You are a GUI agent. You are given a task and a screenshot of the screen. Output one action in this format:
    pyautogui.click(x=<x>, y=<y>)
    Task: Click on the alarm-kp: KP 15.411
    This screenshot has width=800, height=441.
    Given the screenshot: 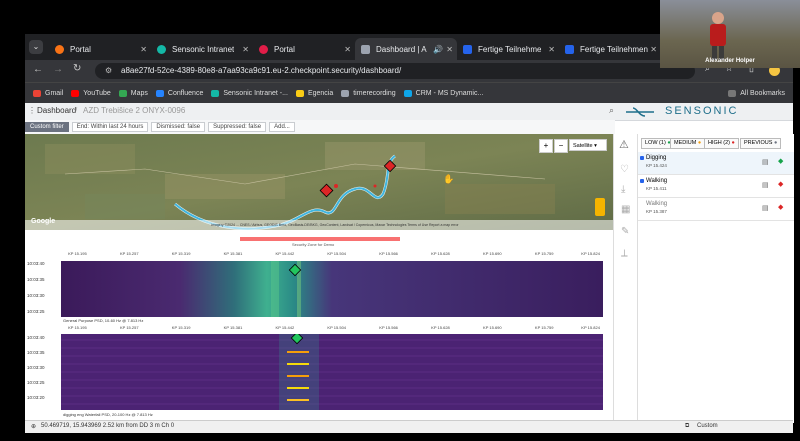 What is the action you would take?
    pyautogui.click(x=656, y=188)
    